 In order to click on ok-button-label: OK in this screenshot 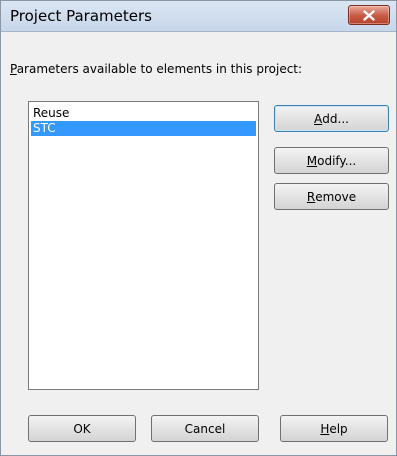, I will do `click(82, 428)`.